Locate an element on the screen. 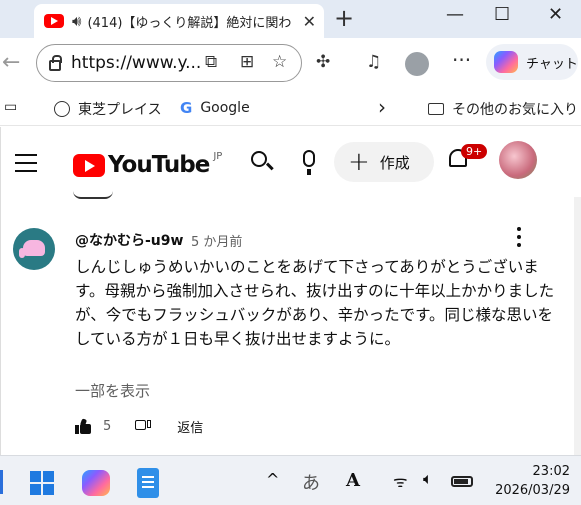  globe-icon is located at coordinates (62, 109).